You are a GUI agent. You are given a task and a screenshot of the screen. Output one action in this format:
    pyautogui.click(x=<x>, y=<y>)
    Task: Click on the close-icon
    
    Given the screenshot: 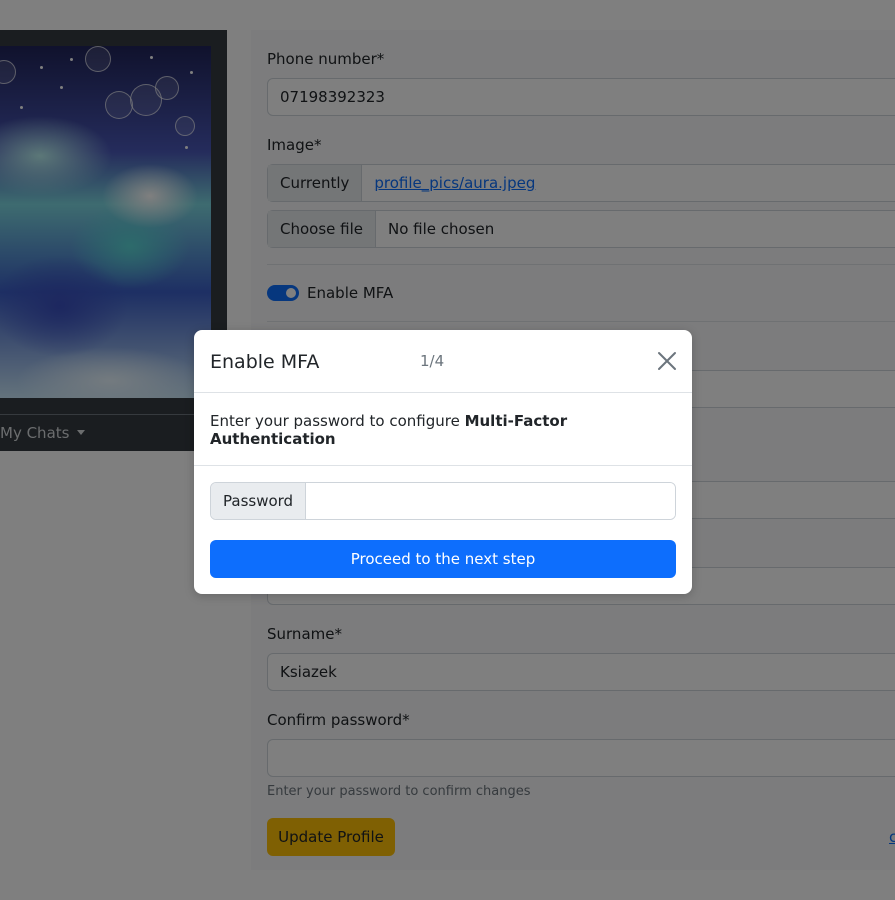 What is the action you would take?
    pyautogui.click(x=667, y=361)
    